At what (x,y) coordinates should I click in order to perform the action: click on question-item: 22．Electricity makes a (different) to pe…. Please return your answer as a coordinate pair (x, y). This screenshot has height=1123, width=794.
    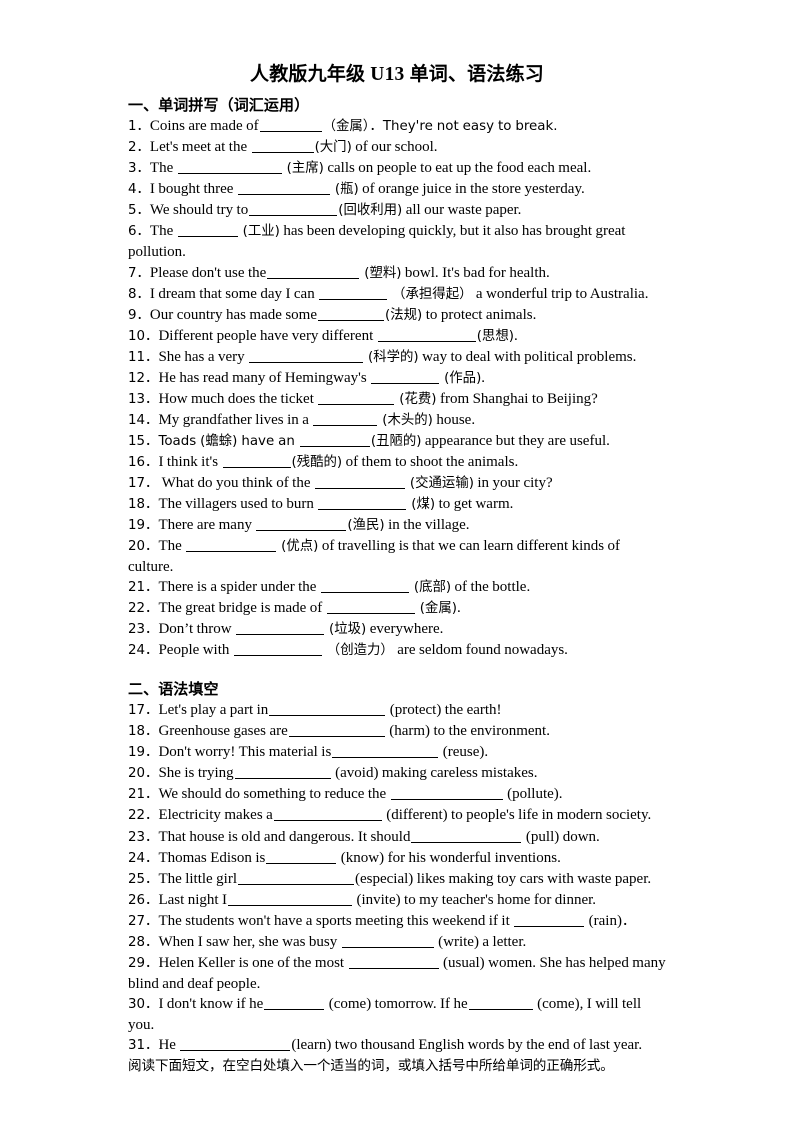
    Looking at the image, I should click on (397, 815).